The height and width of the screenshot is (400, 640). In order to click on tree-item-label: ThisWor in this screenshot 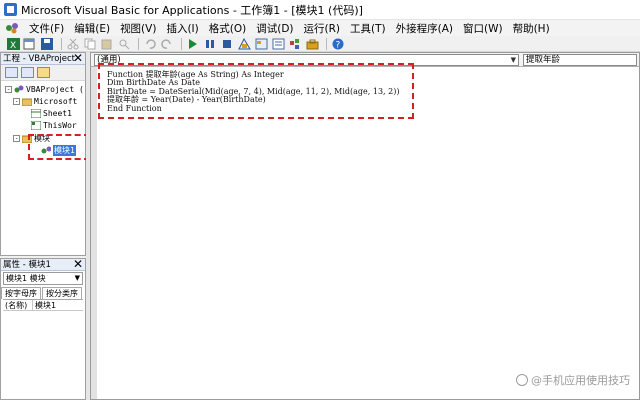, I will do `click(60, 125)`.